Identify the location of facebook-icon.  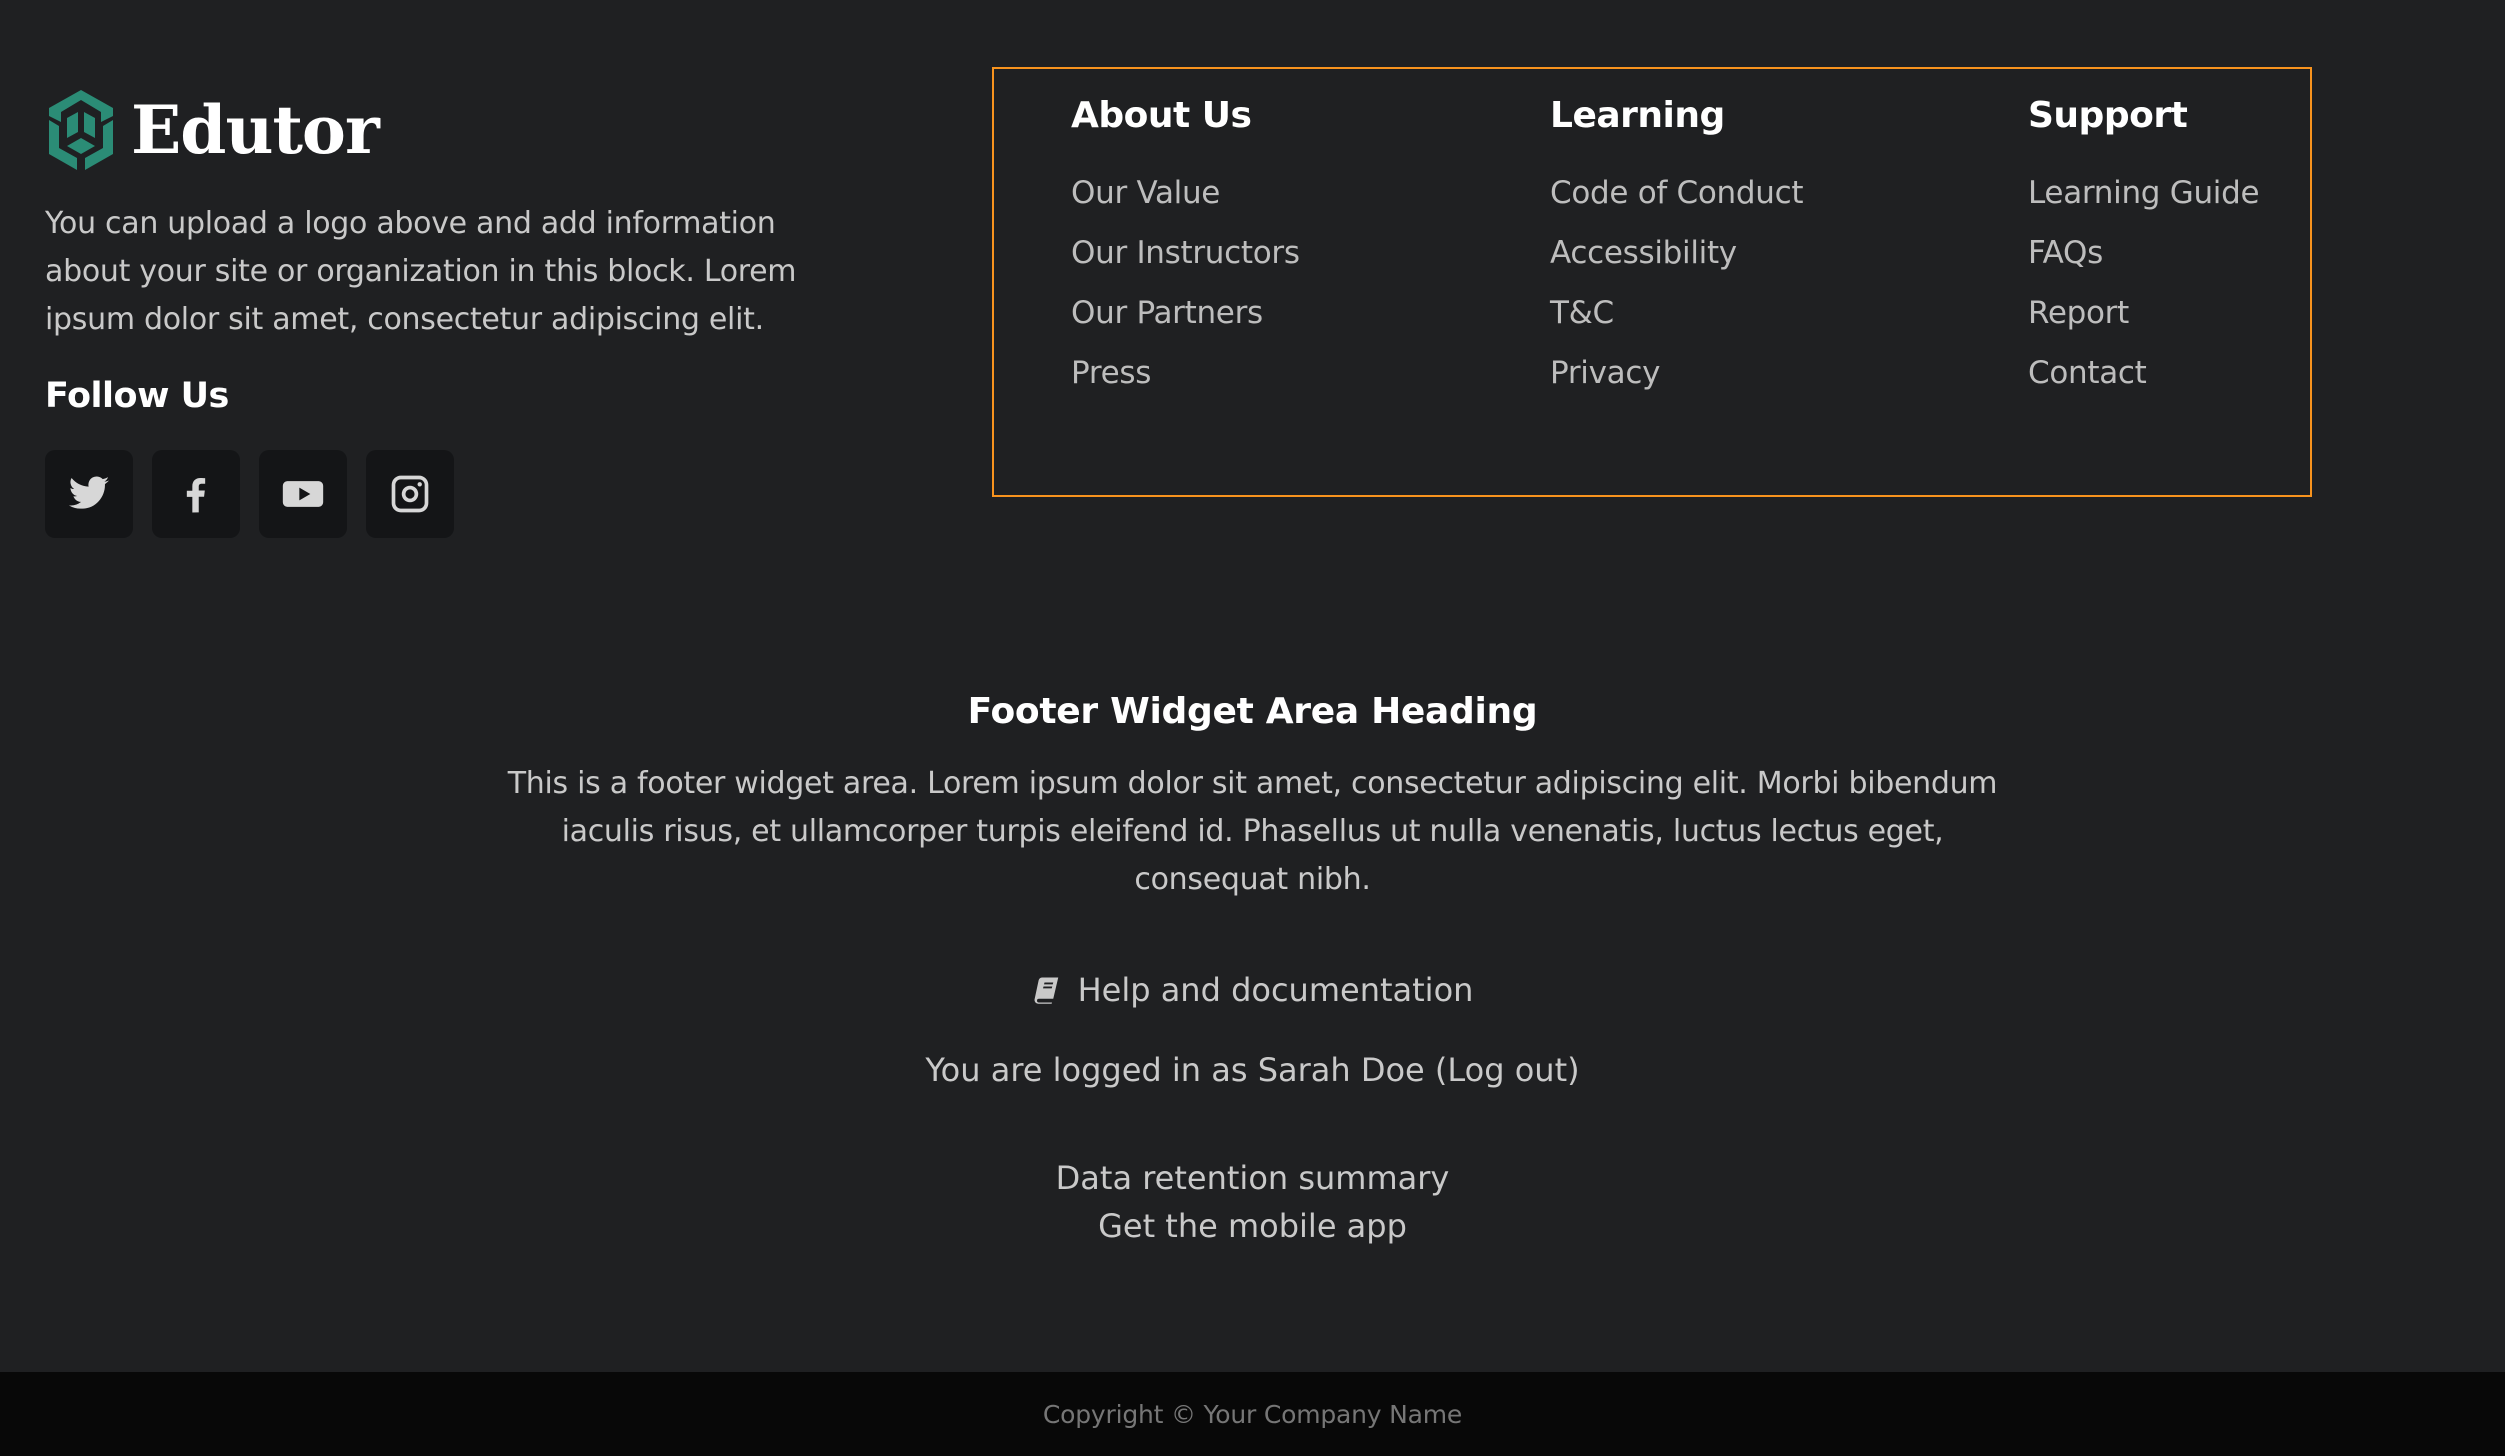
(196, 495).